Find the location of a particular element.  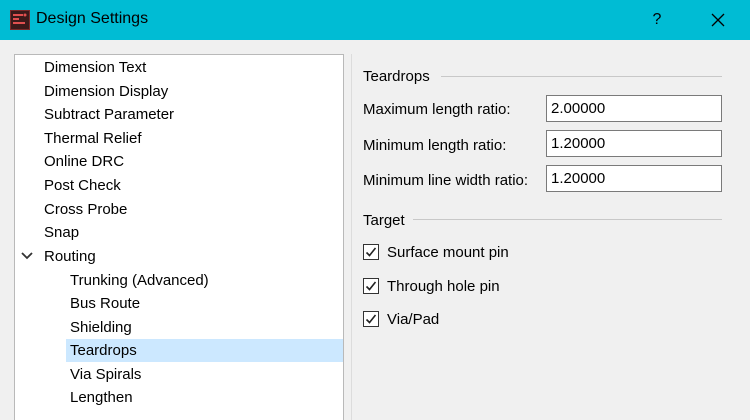

checkbox-label: Via/Pad is located at coordinates (413, 319).